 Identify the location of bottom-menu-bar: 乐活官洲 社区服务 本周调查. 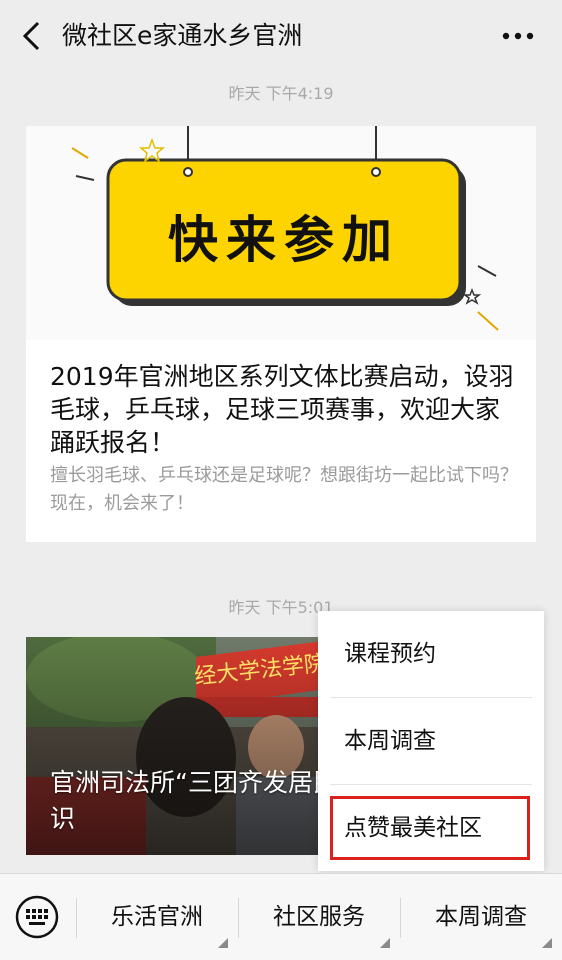
(281, 916).